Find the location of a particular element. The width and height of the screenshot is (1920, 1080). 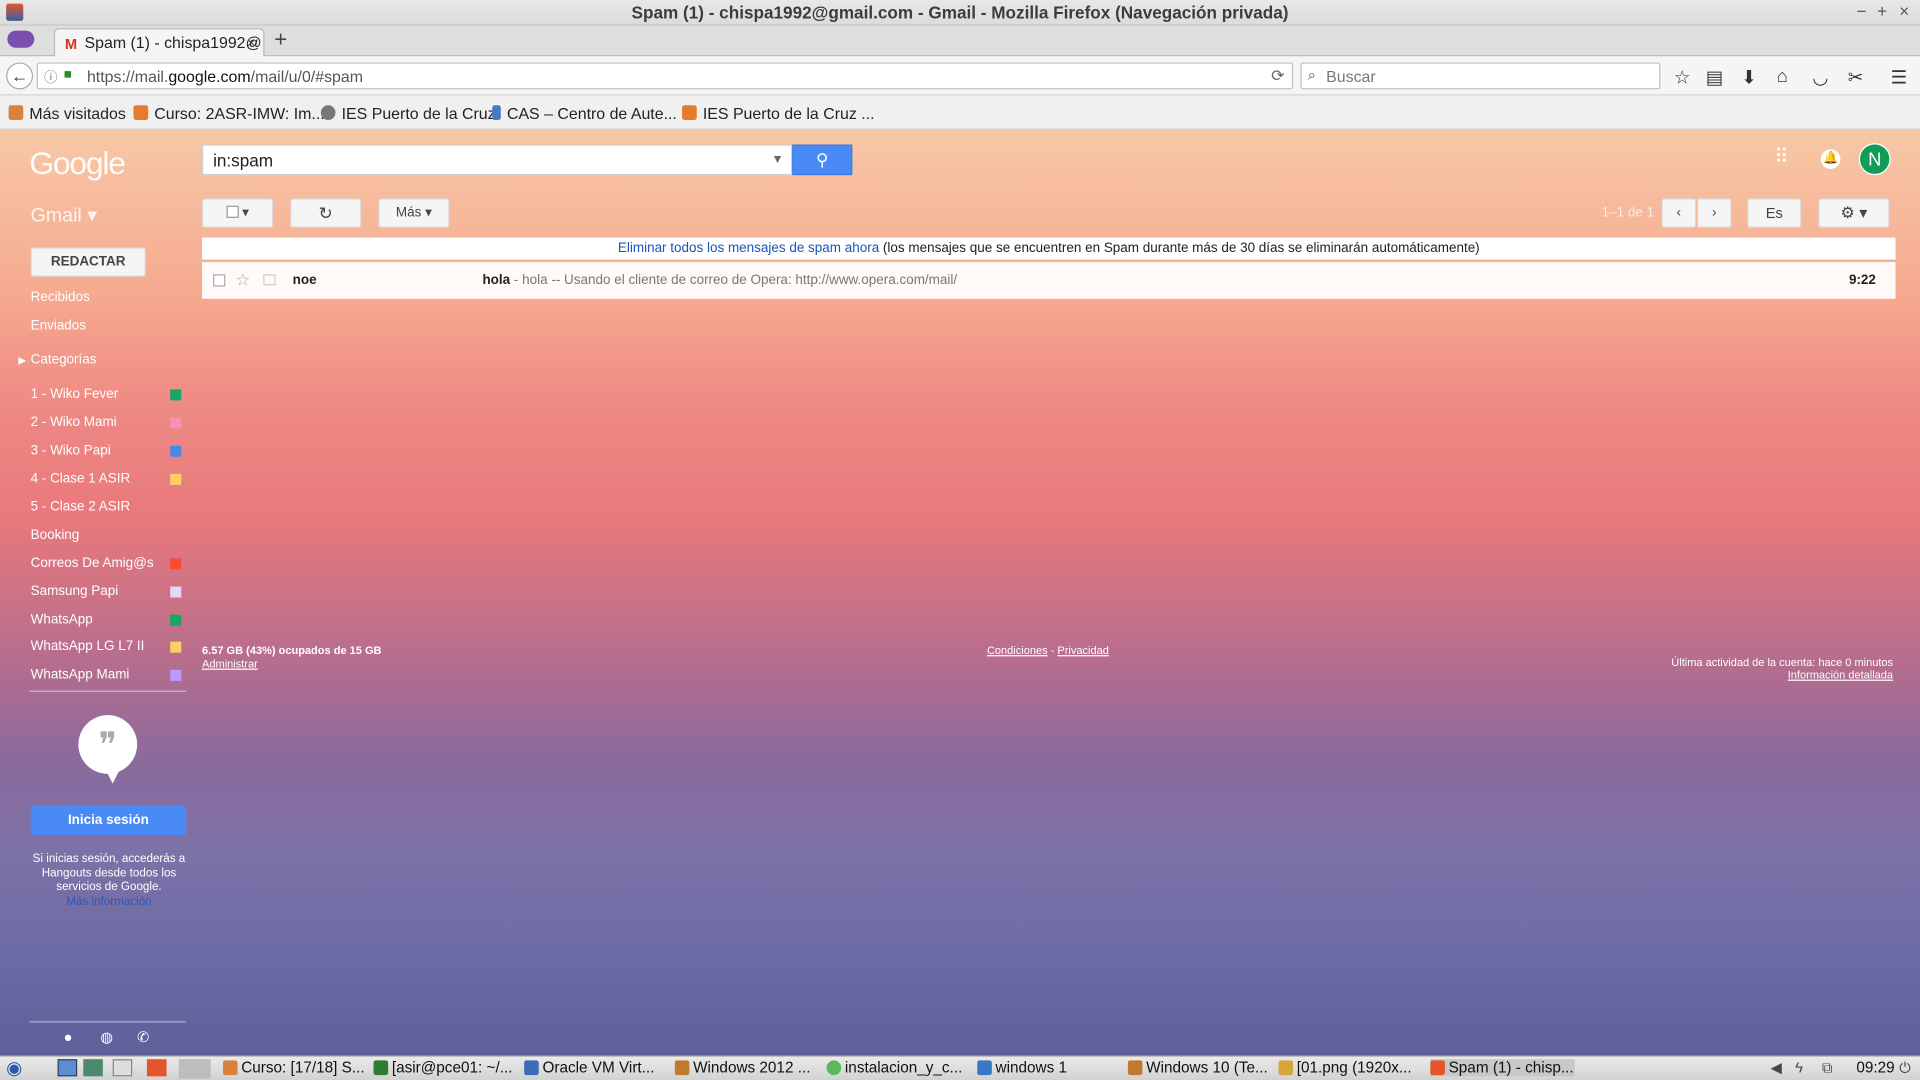

home-icon: ⌂ is located at coordinates (1782, 76).